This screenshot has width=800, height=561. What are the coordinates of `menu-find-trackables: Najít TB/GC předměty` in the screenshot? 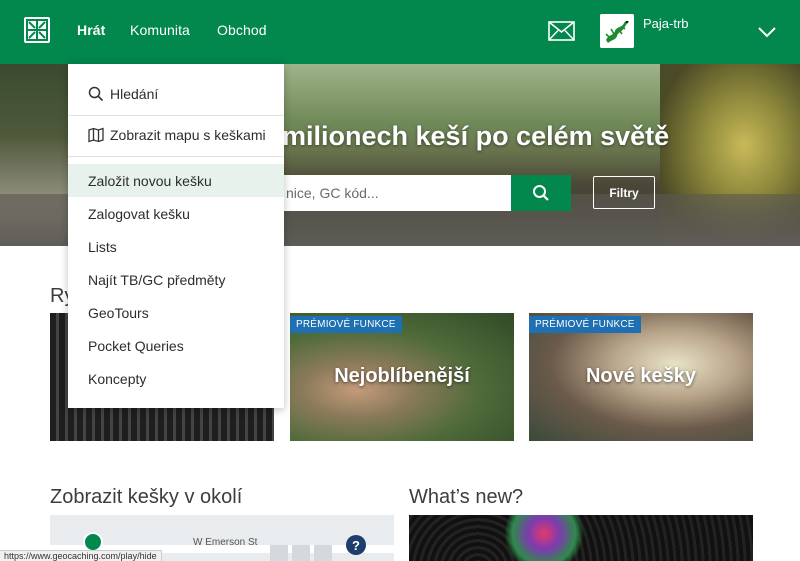 It's located at (176, 279).